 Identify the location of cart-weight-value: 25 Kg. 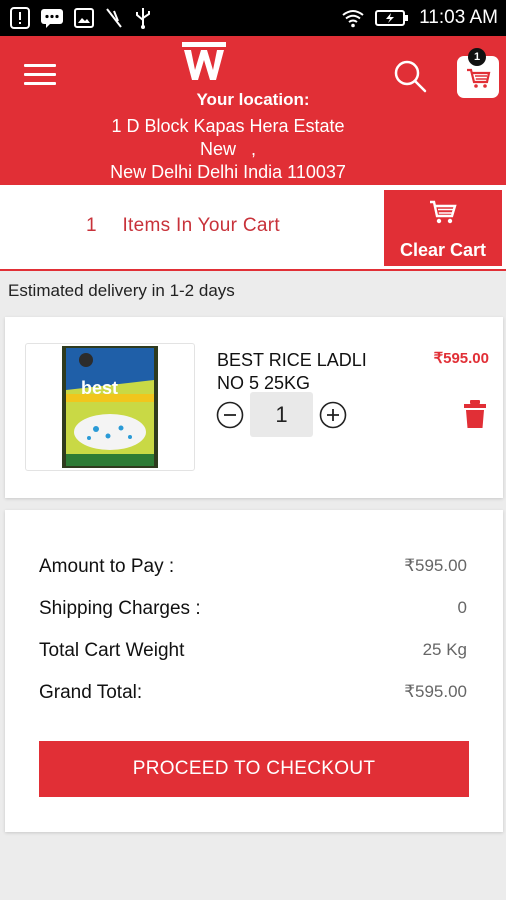
(444, 649).